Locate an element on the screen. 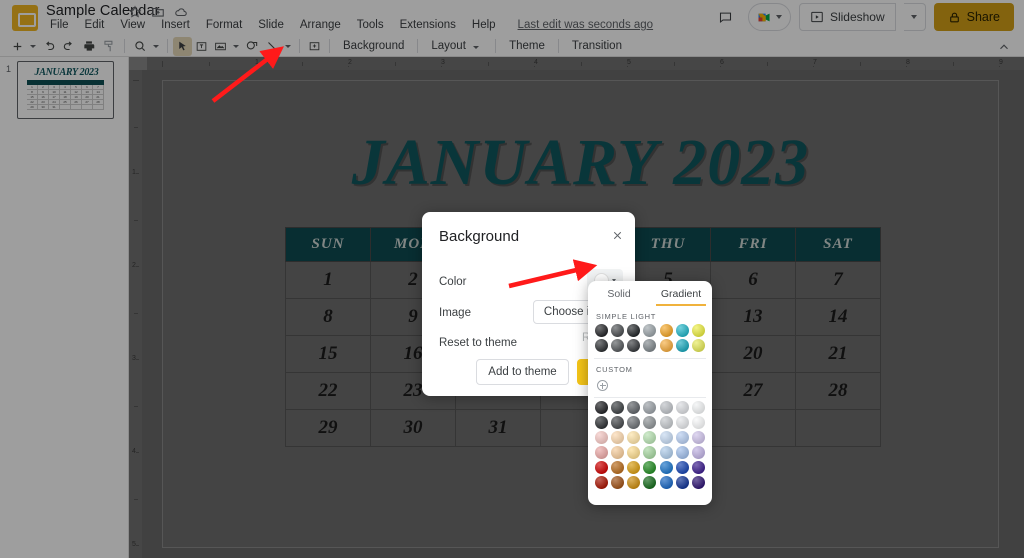 Image resolution: width=1024 pixels, height=558 pixels. zoom-caret-icon is located at coordinates (156, 46).